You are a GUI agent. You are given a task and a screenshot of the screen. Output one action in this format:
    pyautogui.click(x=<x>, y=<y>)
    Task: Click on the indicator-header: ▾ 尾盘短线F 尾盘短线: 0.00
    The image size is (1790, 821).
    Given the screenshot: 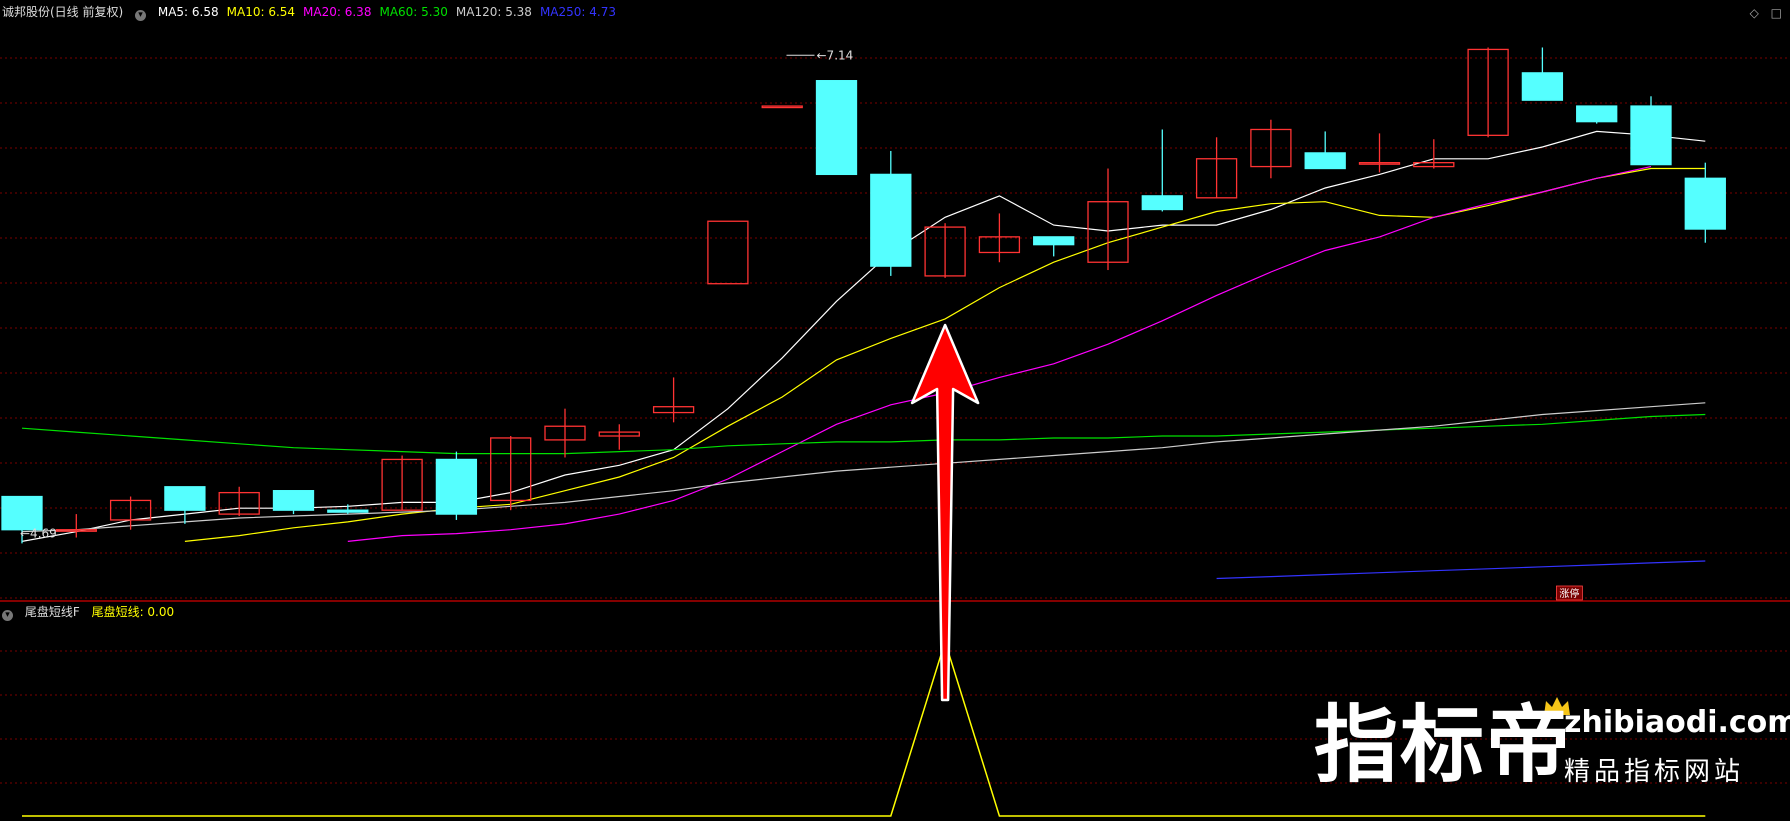 What is the action you would take?
    pyautogui.click(x=92, y=612)
    